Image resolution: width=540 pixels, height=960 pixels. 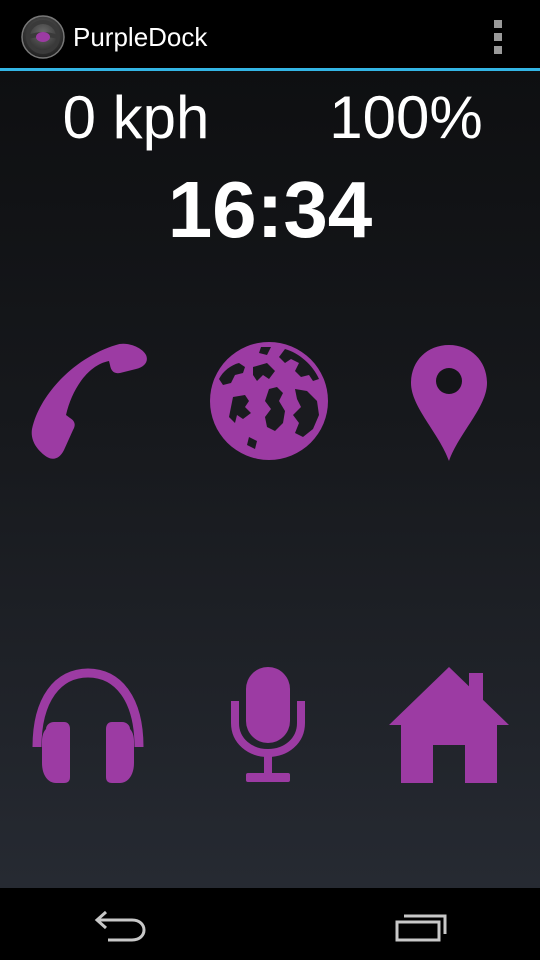 I want to click on navigation-button, so click(x=449, y=401).